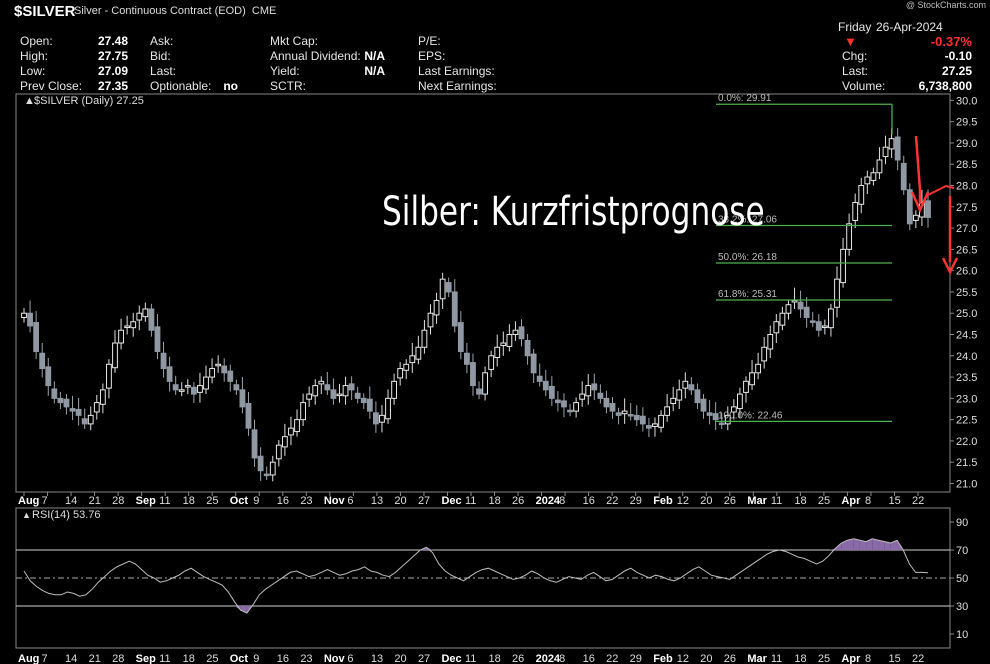 This screenshot has width=990, height=664. Describe the element at coordinates (306, 501) in the screenshot. I see `x-tick-label: 23` at that location.